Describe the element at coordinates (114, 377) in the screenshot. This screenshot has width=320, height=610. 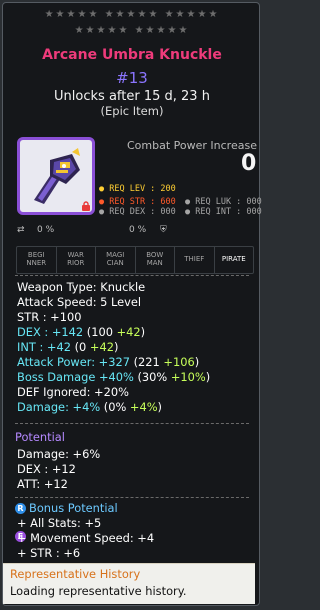
I see `stat-boss-damage: Boss Damage +40% (30% +10%)` at that location.